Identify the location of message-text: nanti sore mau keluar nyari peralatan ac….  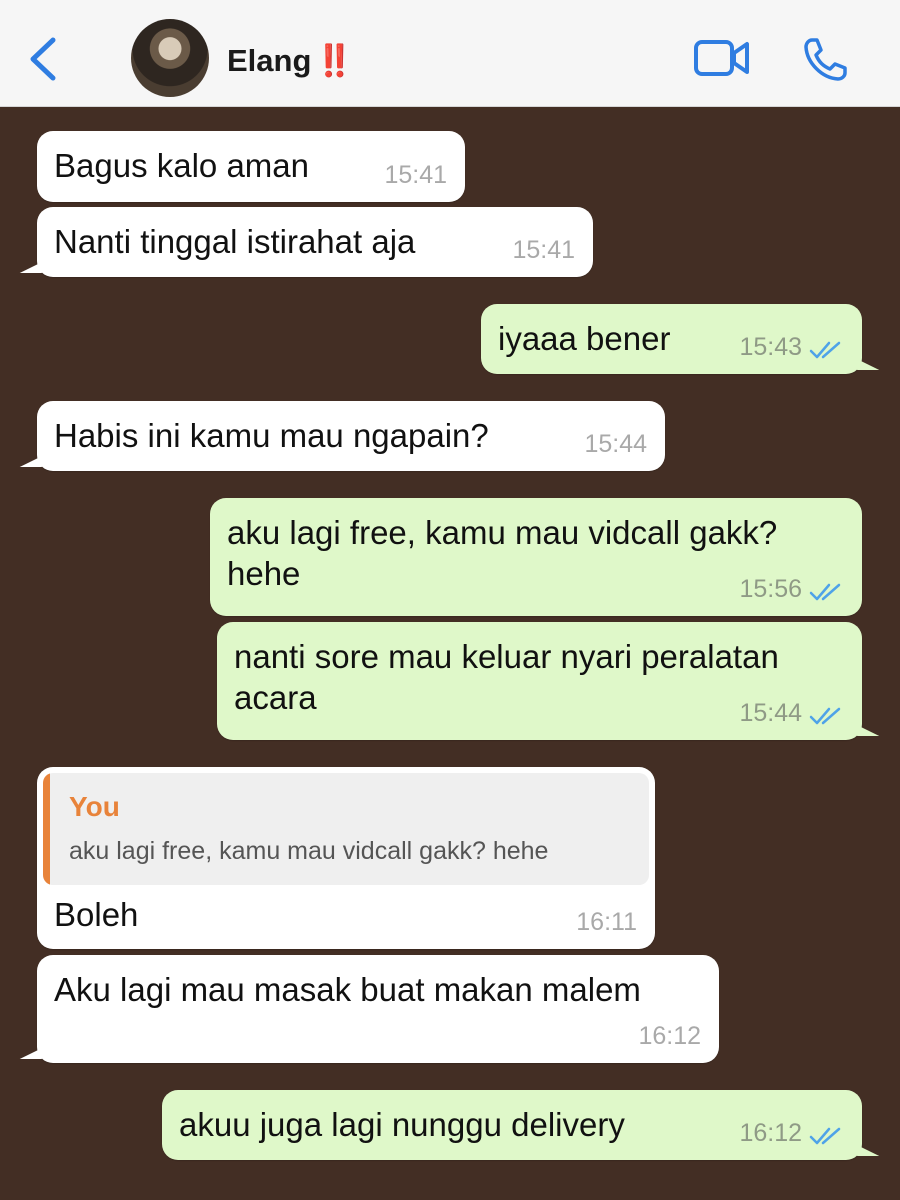
(506, 677).